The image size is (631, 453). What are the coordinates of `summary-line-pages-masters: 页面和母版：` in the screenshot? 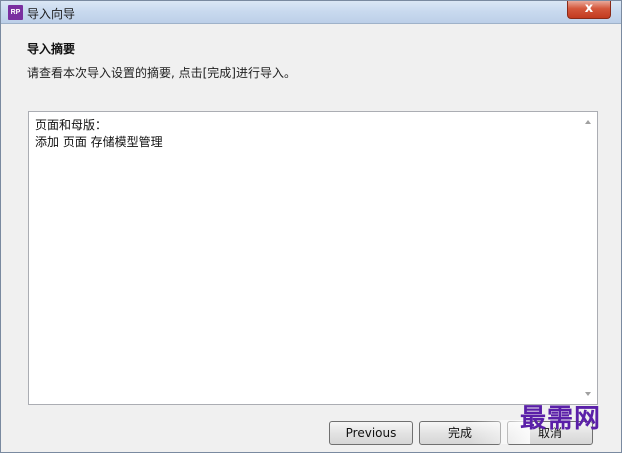 It's located at (71, 125).